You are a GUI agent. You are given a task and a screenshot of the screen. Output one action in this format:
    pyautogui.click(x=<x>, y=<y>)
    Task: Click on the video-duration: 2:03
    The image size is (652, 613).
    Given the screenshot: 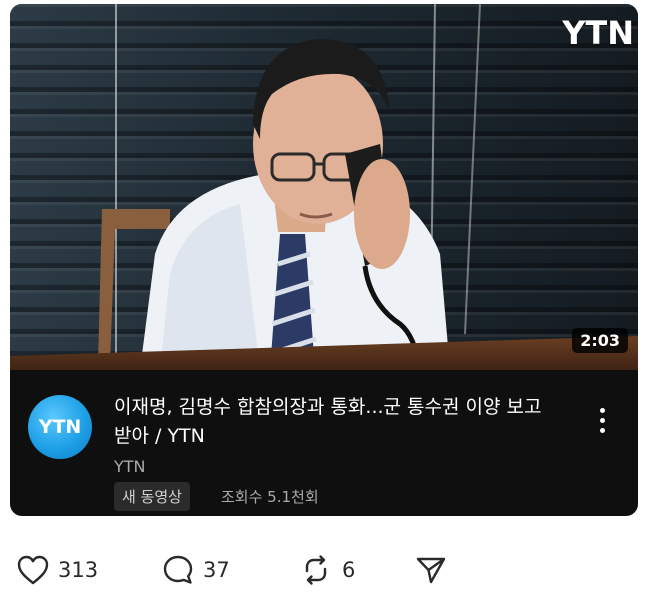 What is the action you would take?
    pyautogui.click(x=600, y=340)
    